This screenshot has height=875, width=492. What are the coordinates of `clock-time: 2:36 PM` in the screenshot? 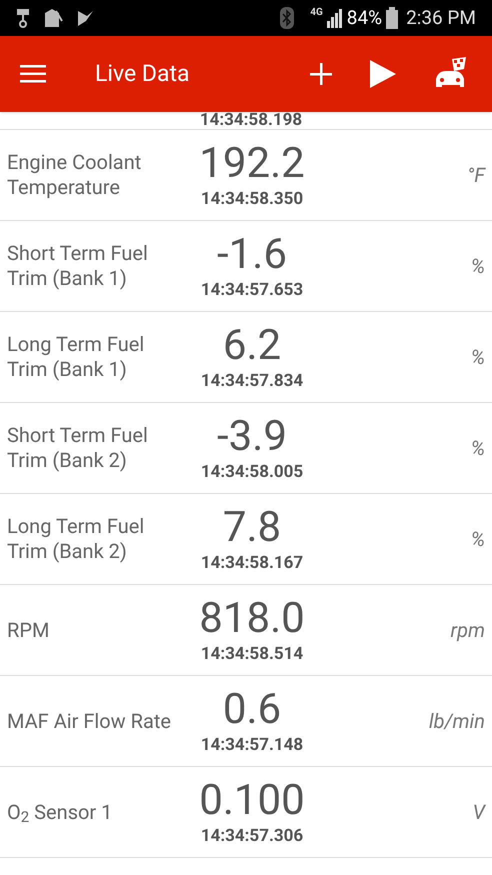 It's located at (441, 17).